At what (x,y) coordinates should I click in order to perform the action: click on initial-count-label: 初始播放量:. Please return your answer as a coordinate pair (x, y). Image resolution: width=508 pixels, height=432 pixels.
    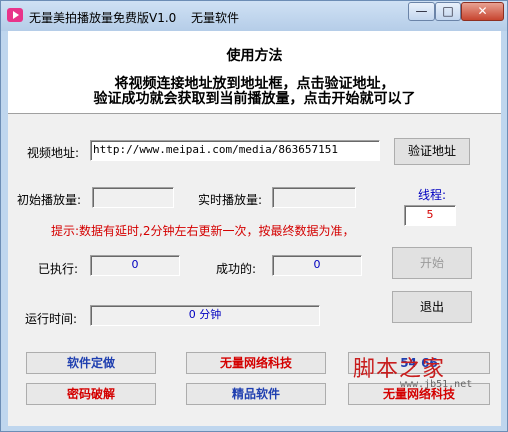
    Looking at the image, I should click on (49, 200).